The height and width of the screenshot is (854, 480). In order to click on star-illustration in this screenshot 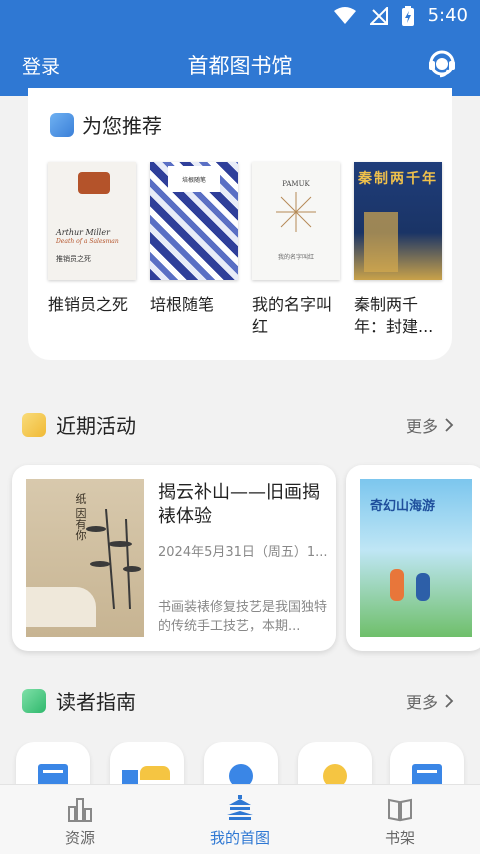, I will do `click(296, 212)`.